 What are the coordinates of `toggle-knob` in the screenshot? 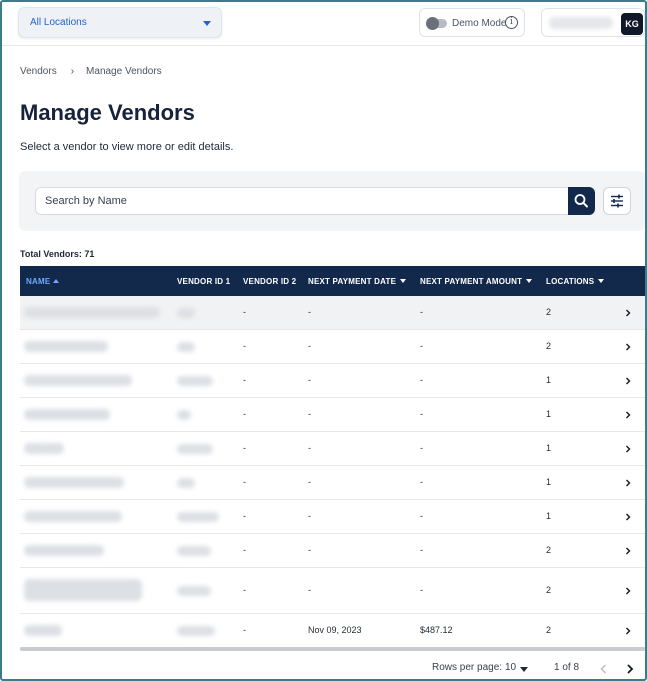 It's located at (432, 23).